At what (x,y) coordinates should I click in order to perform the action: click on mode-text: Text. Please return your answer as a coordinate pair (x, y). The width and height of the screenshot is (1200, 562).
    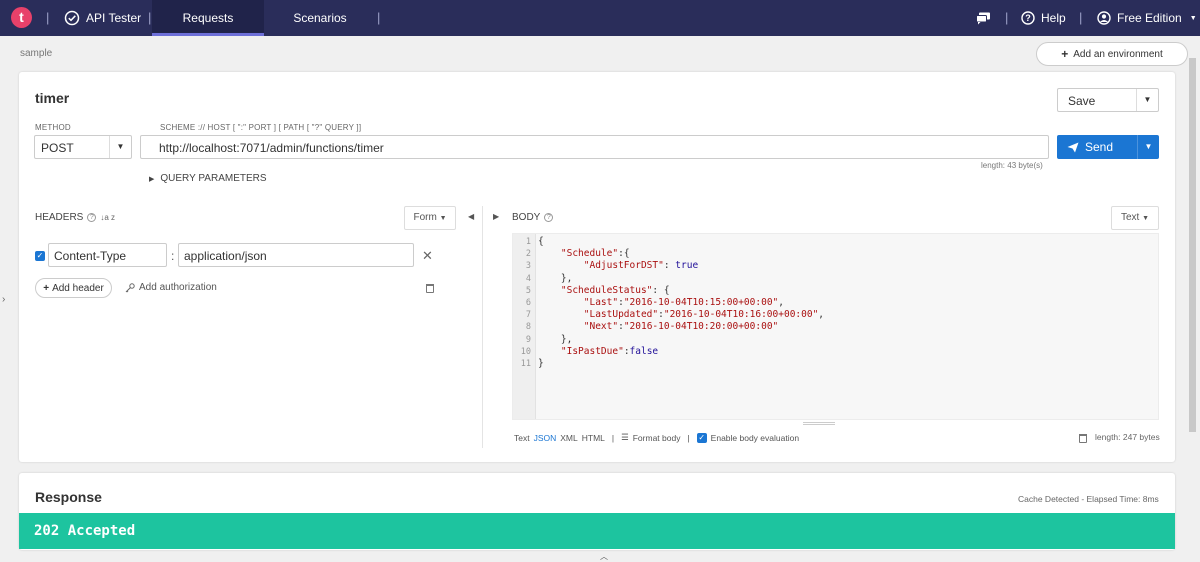
    Looking at the image, I should click on (522, 438).